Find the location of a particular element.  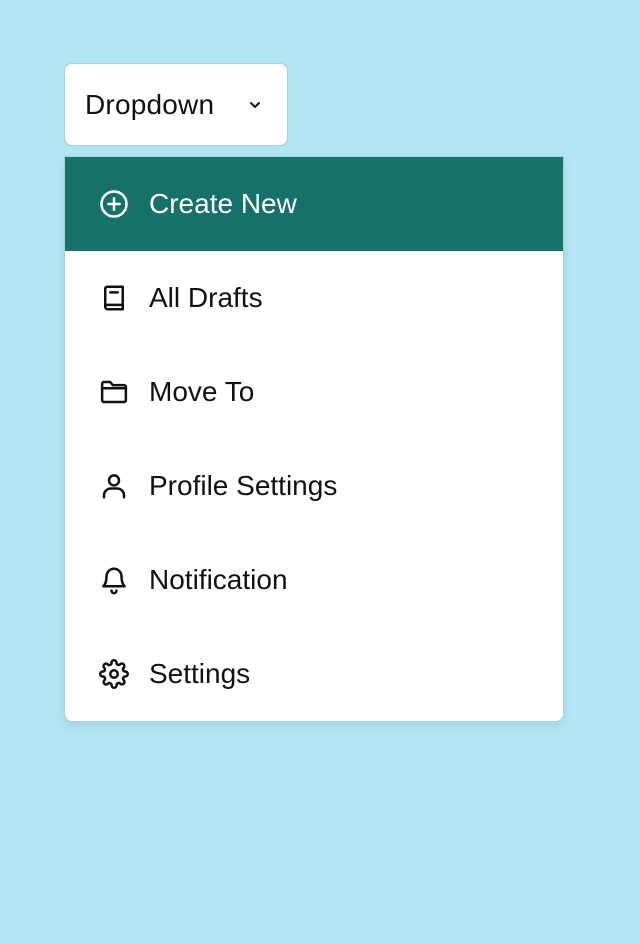

menu-item-profile-settings: Profile Settings is located at coordinates (314, 486).